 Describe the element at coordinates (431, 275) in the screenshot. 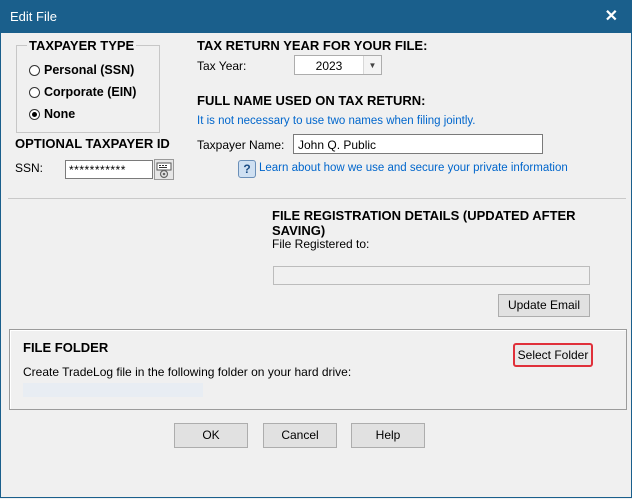

I see `file-registered-field` at that location.